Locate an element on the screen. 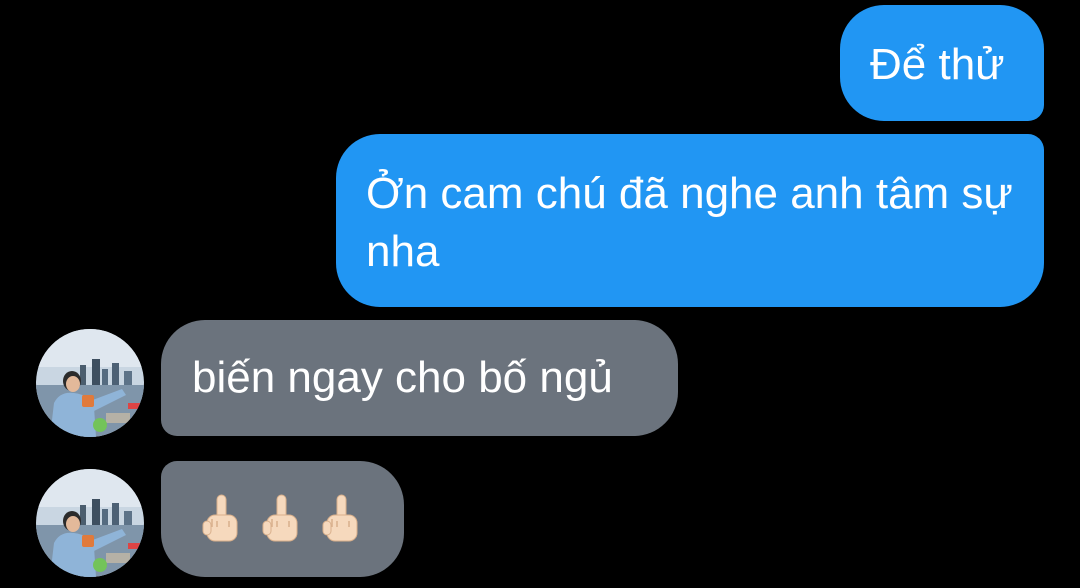 The height and width of the screenshot is (588, 1080). outgoing-message-bubble: Để thử is located at coordinates (942, 63).